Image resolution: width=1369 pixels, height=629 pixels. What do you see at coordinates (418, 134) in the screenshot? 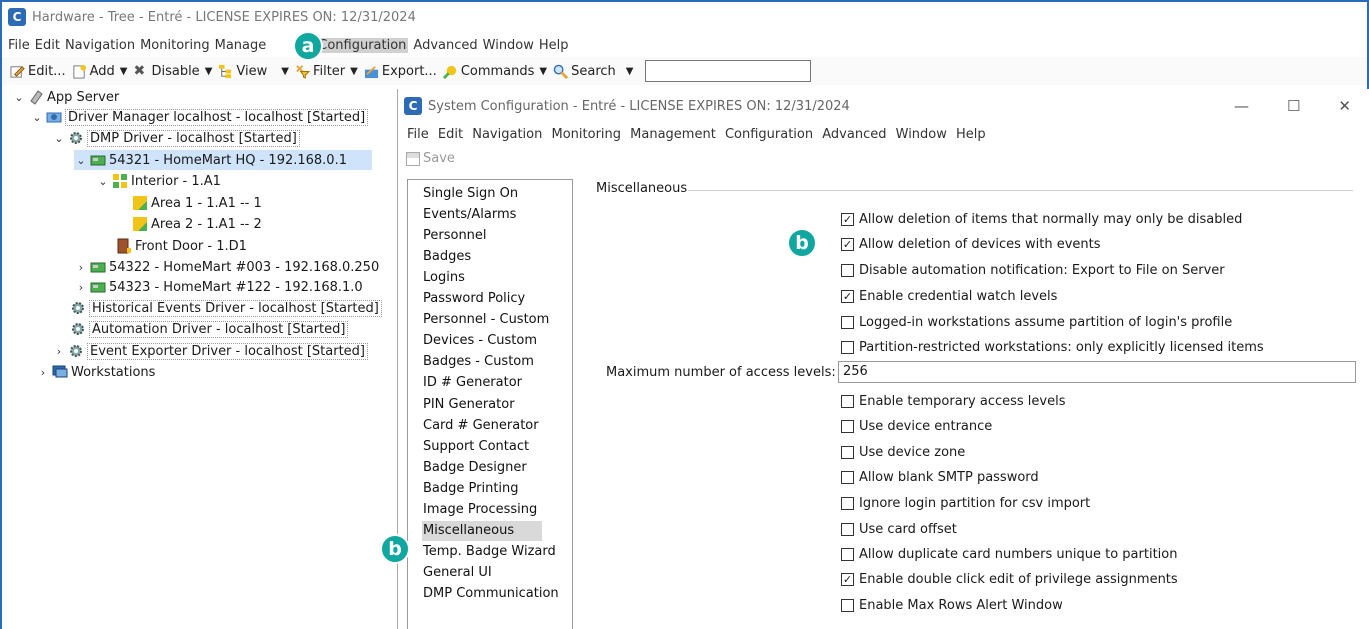
I see `dlg-menu-file: File` at bounding box center [418, 134].